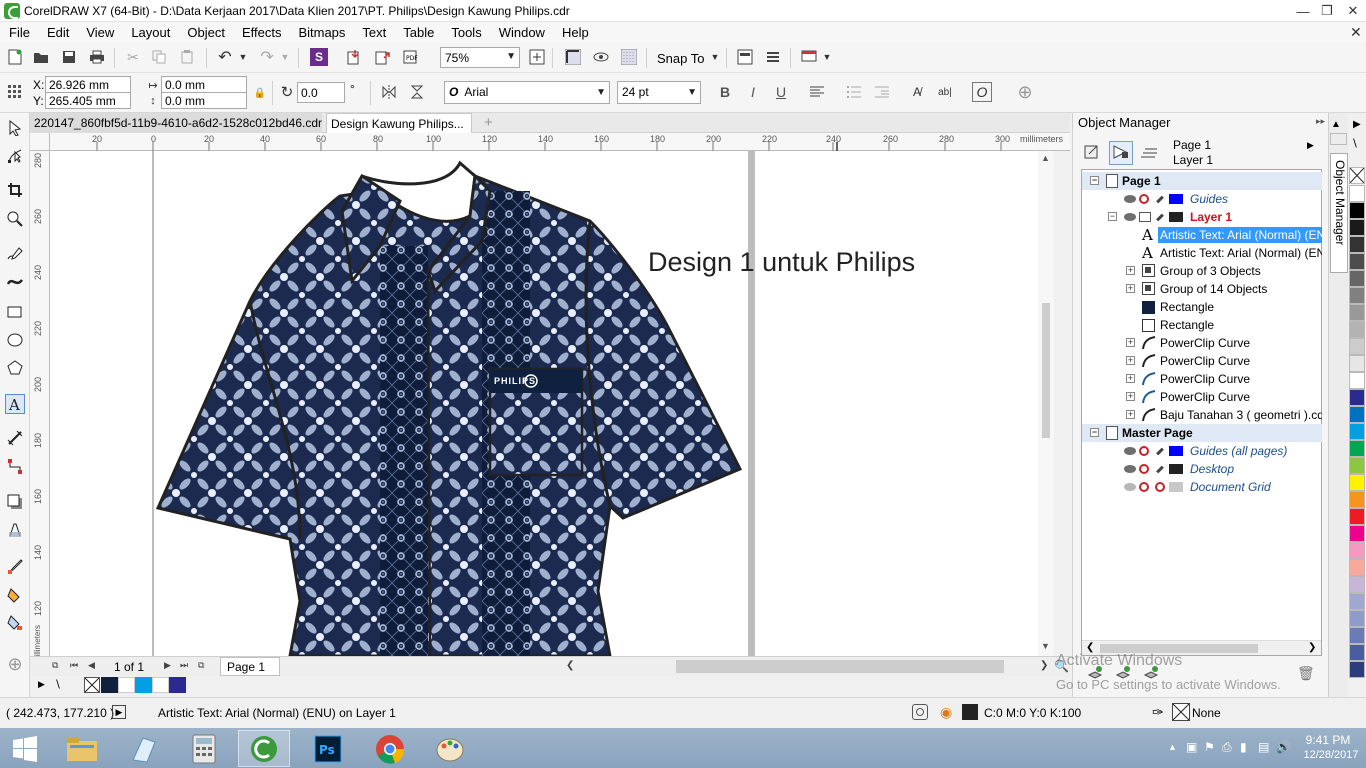 The image size is (1366, 768). I want to click on snap-options-icon, so click(629, 57).